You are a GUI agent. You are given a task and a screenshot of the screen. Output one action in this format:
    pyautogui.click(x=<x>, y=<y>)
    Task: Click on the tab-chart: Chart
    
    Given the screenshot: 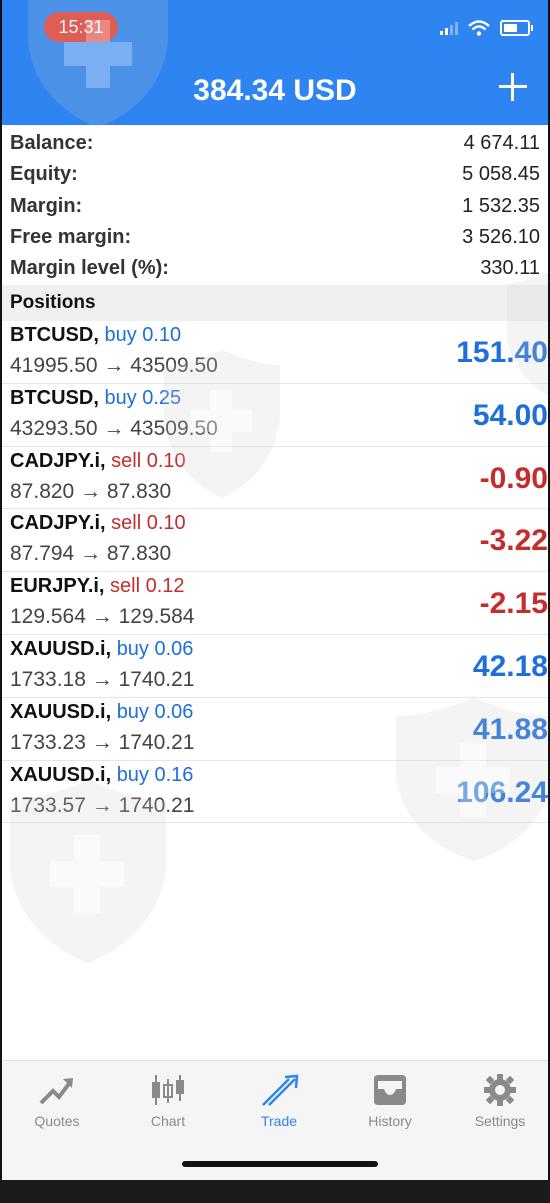 What is the action you would take?
    pyautogui.click(x=168, y=1104)
    